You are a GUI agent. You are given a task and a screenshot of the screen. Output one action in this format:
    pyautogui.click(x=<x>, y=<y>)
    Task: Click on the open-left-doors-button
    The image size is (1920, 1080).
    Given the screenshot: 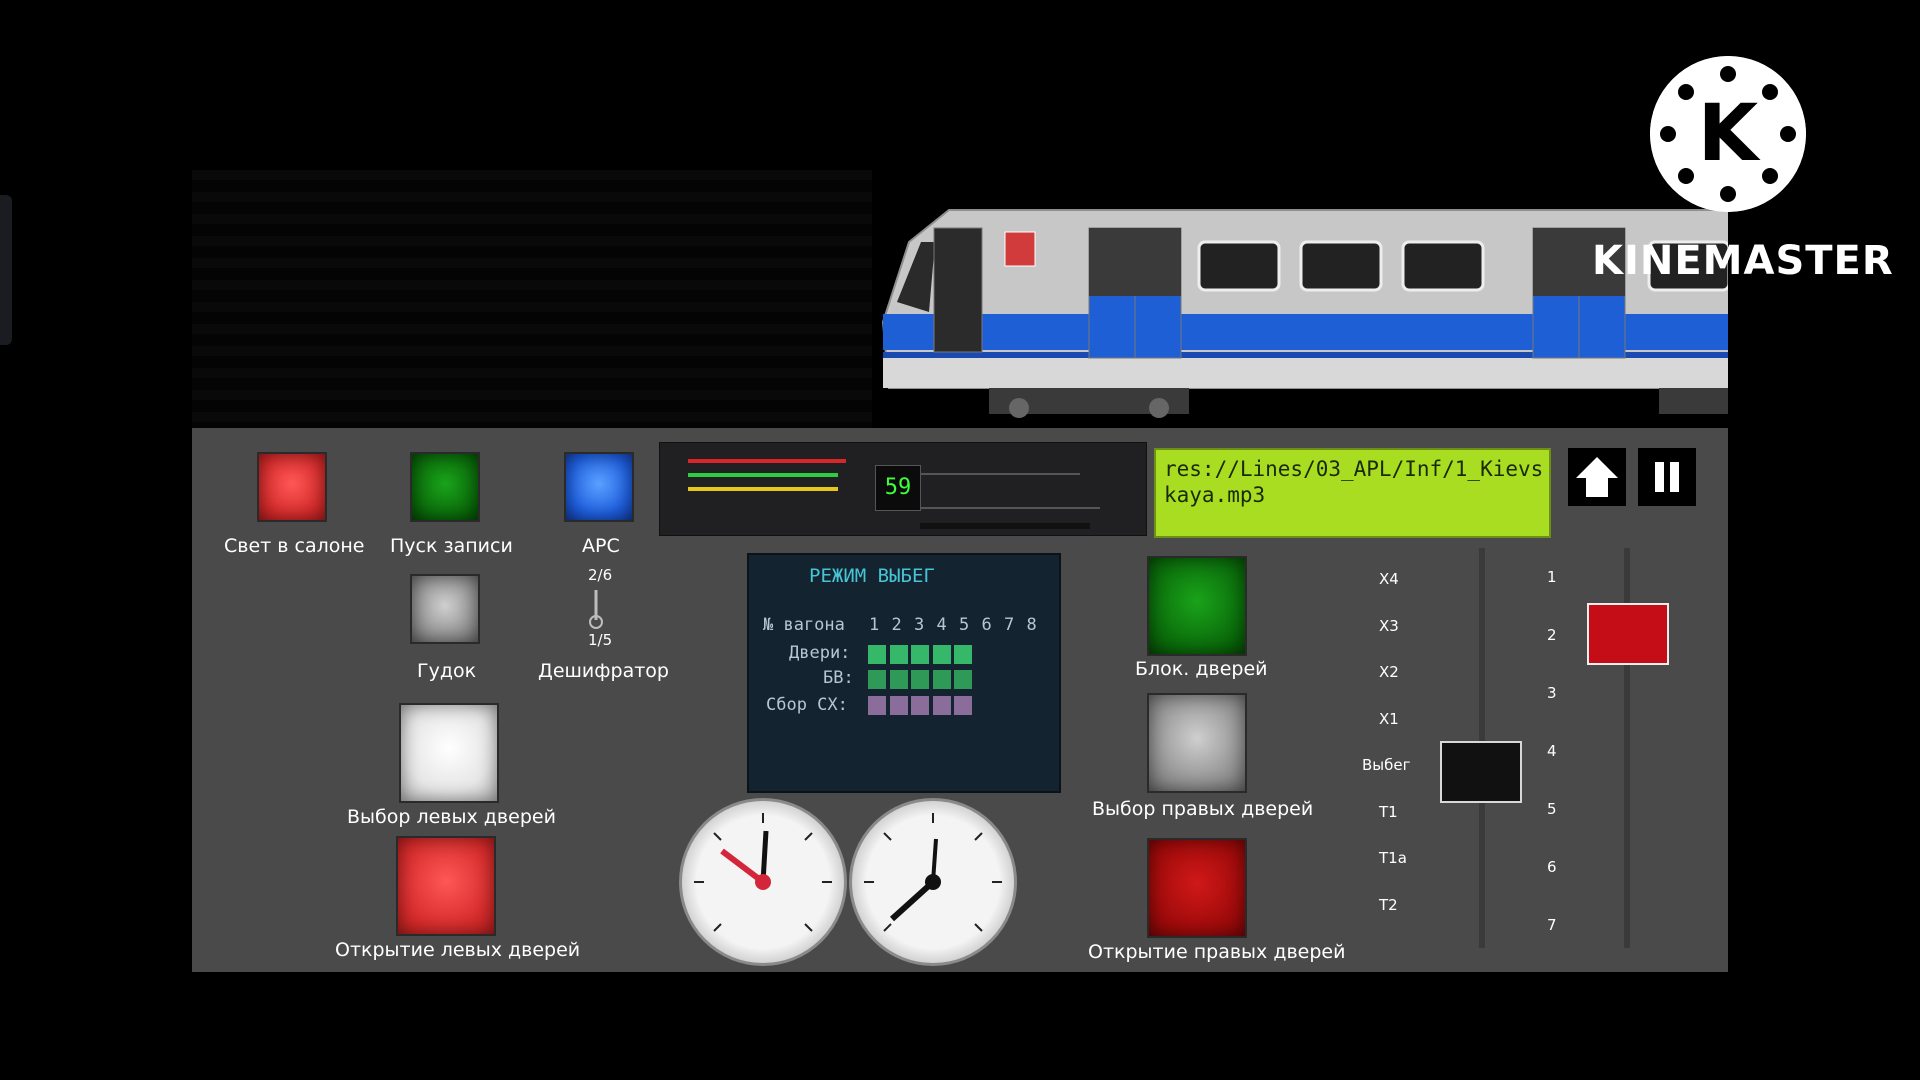 What is the action you would take?
    pyautogui.click(x=446, y=886)
    